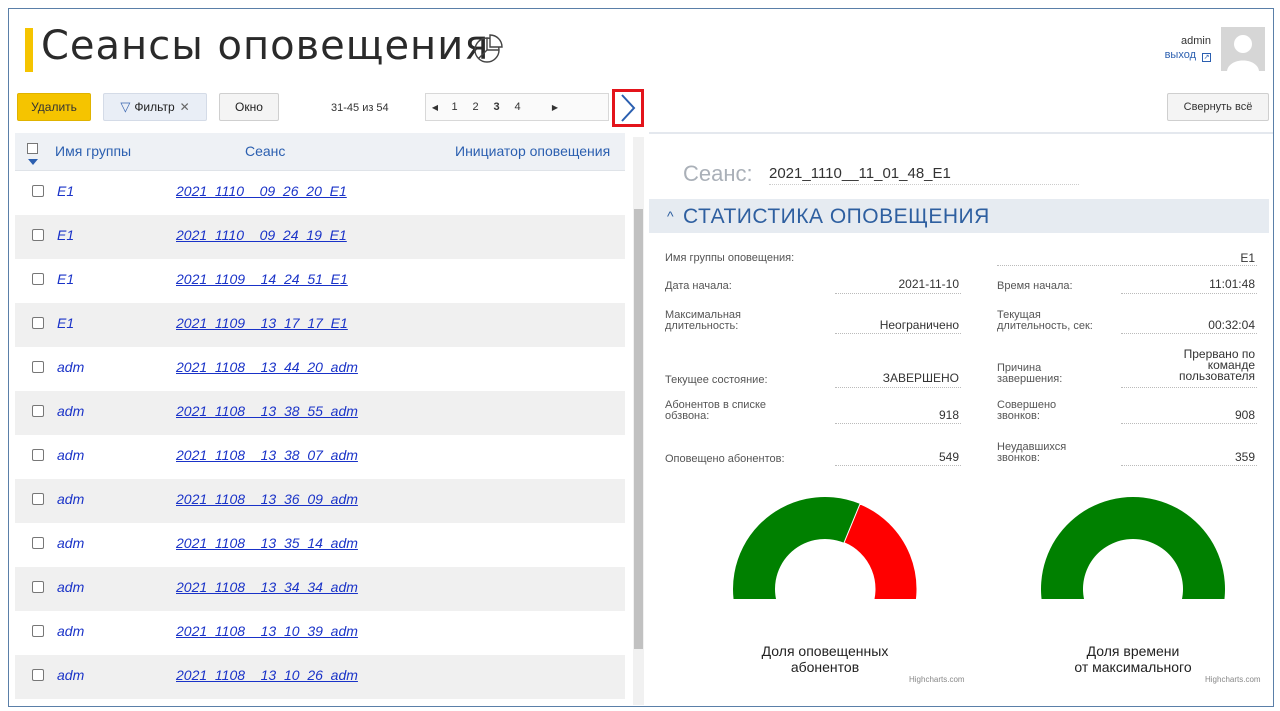  What do you see at coordinates (33, 162) in the screenshot?
I see `sort-down-icon` at bounding box center [33, 162].